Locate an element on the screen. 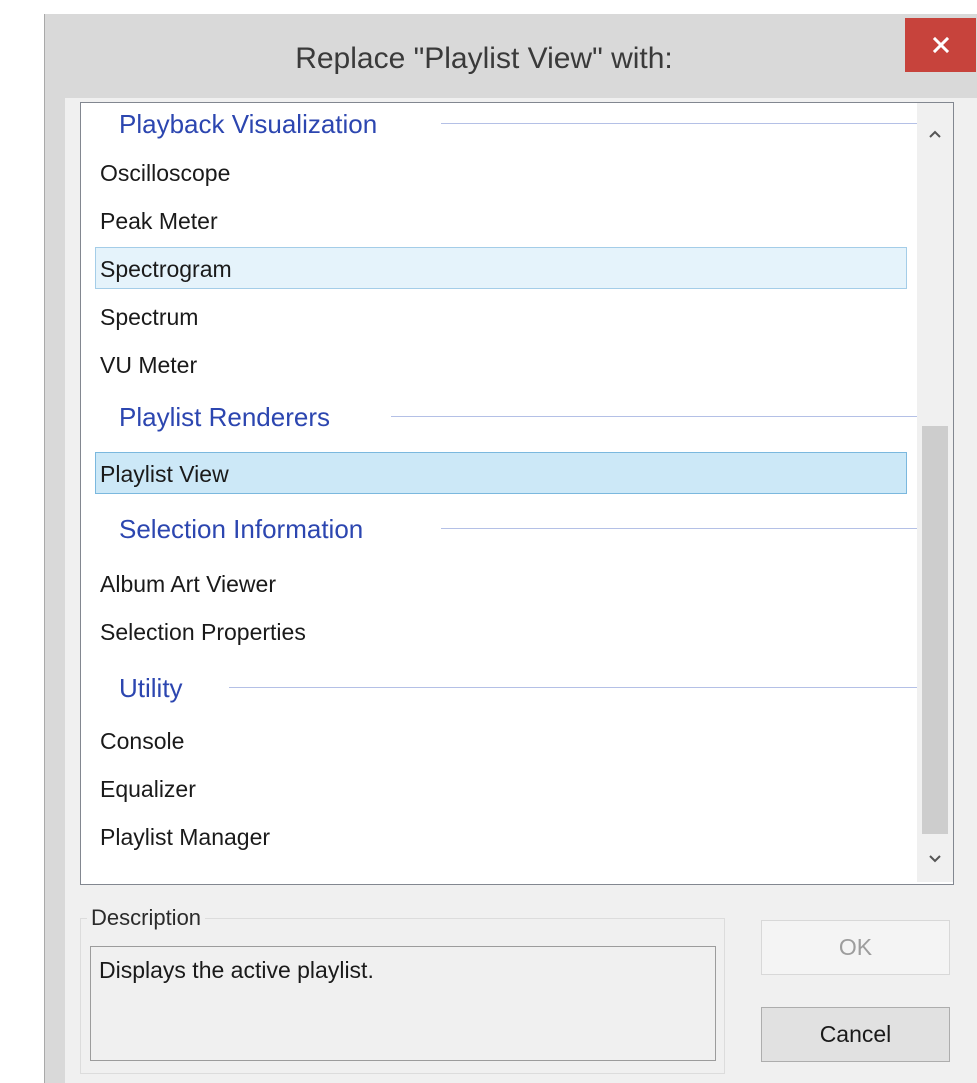  list-item-vu-meter: VU Meter is located at coordinates (501, 364).